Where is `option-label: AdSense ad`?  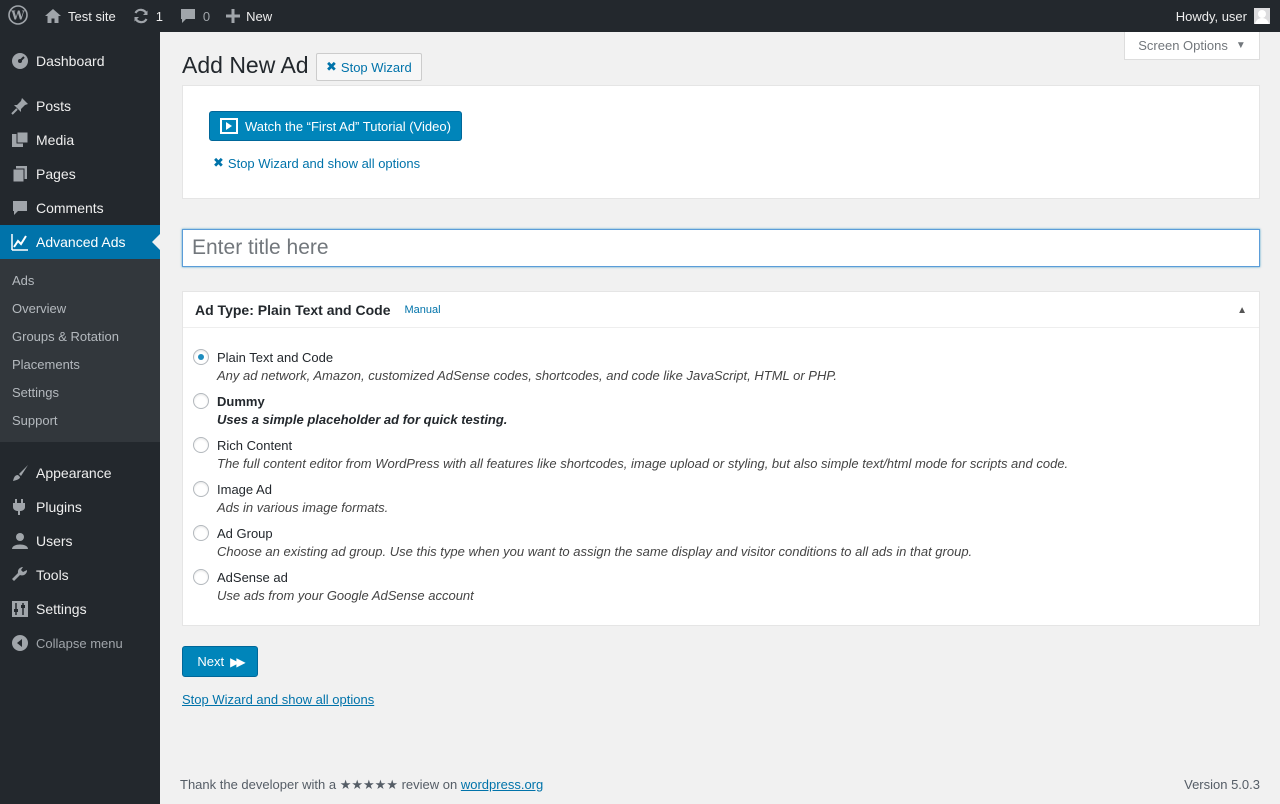
option-label: AdSense ad is located at coordinates (252, 577).